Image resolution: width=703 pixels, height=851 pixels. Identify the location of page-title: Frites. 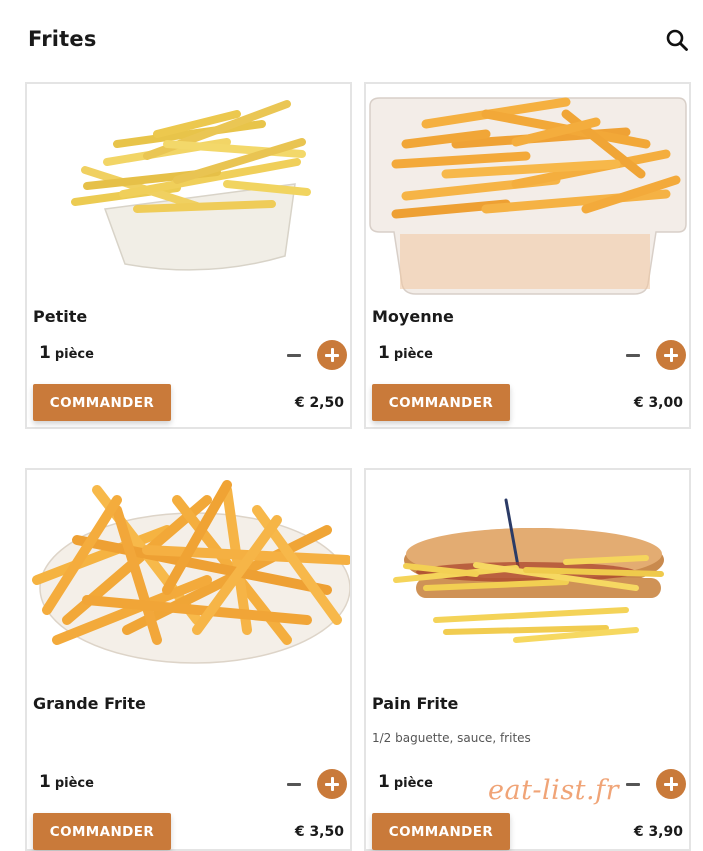
(62, 39).